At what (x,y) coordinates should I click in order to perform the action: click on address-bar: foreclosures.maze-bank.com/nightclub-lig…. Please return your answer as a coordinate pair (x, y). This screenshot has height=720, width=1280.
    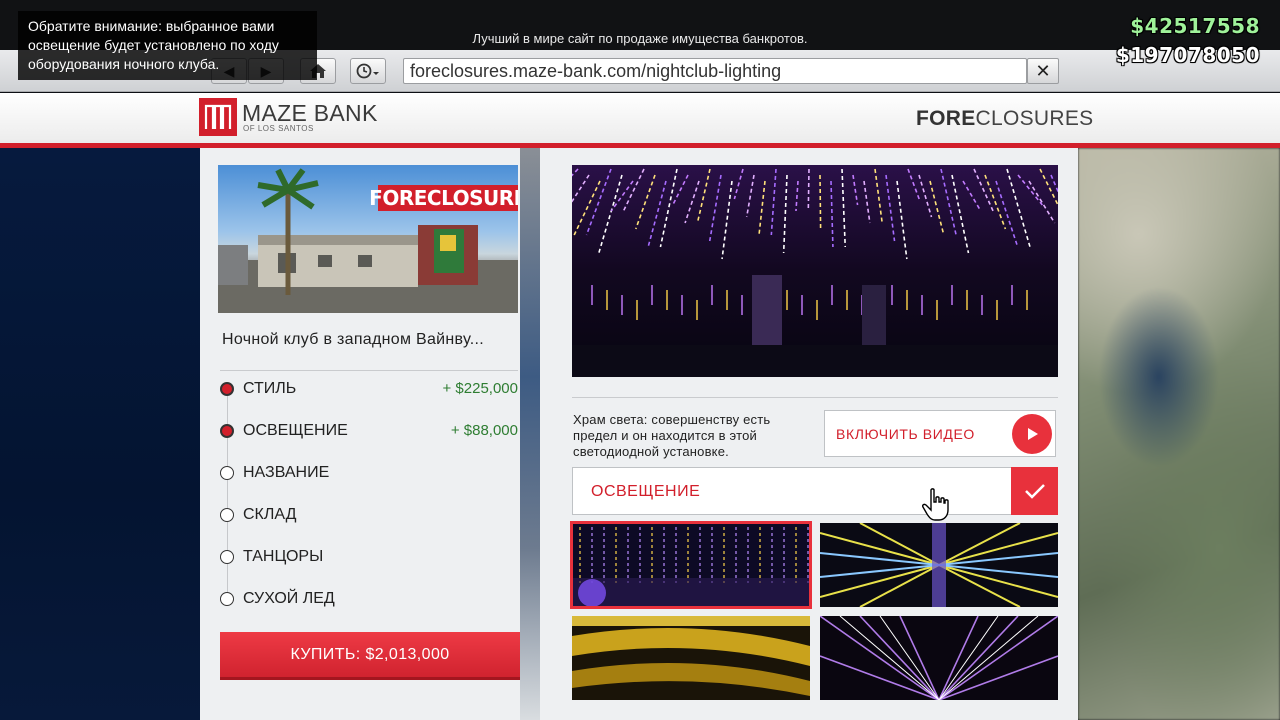
    Looking at the image, I should click on (715, 71).